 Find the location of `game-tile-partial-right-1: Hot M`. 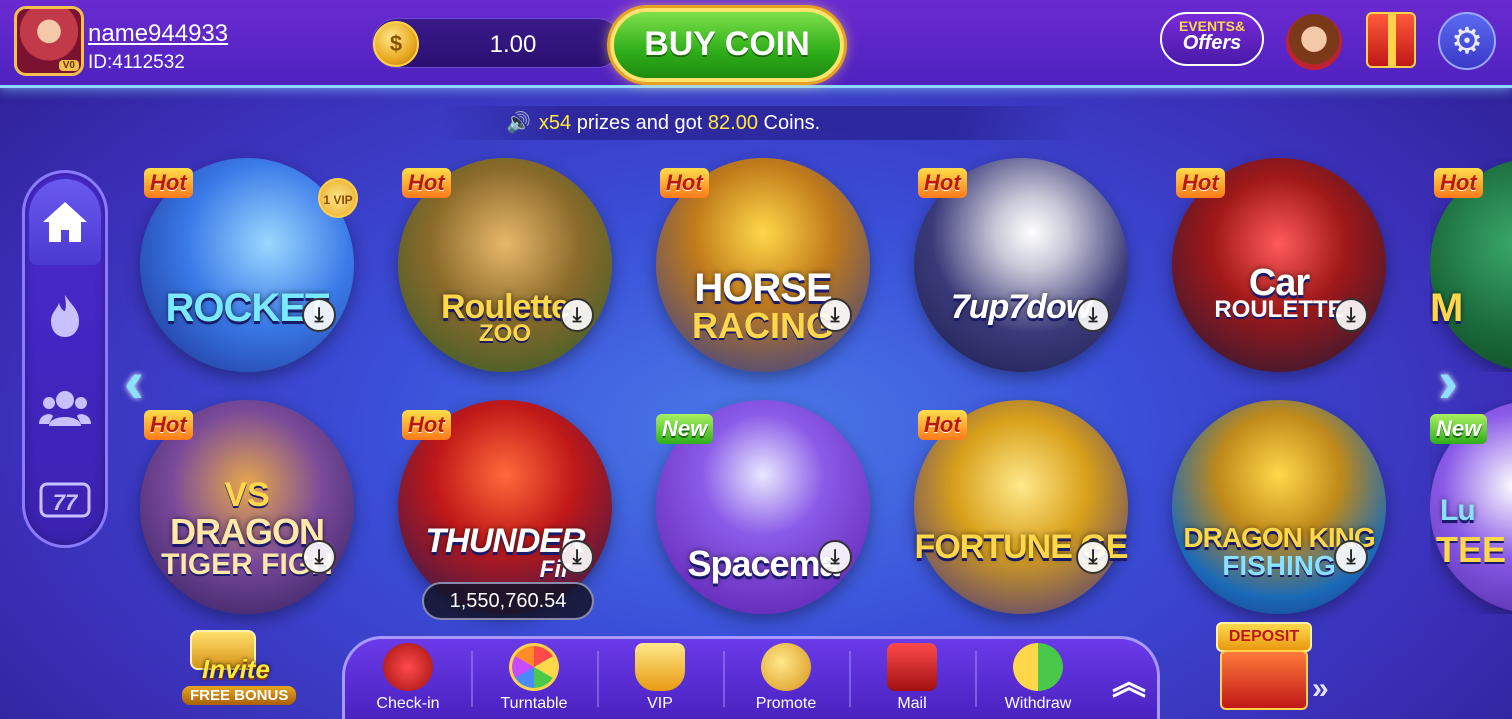

game-tile-partial-right-1: Hot M is located at coordinates (1471, 265).